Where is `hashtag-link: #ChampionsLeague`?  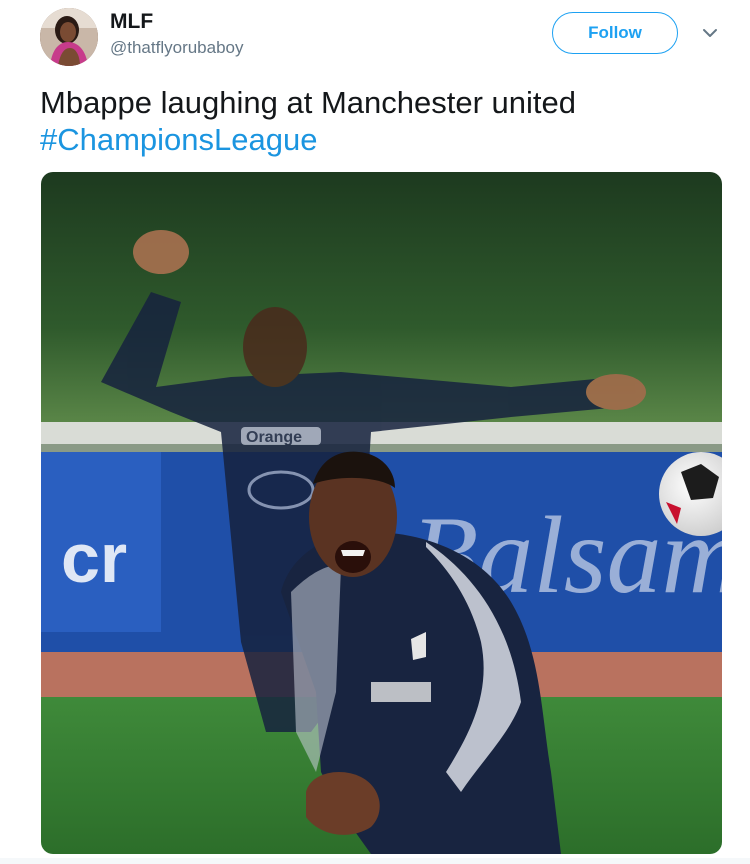 hashtag-link: #ChampionsLeague is located at coordinates (380, 139).